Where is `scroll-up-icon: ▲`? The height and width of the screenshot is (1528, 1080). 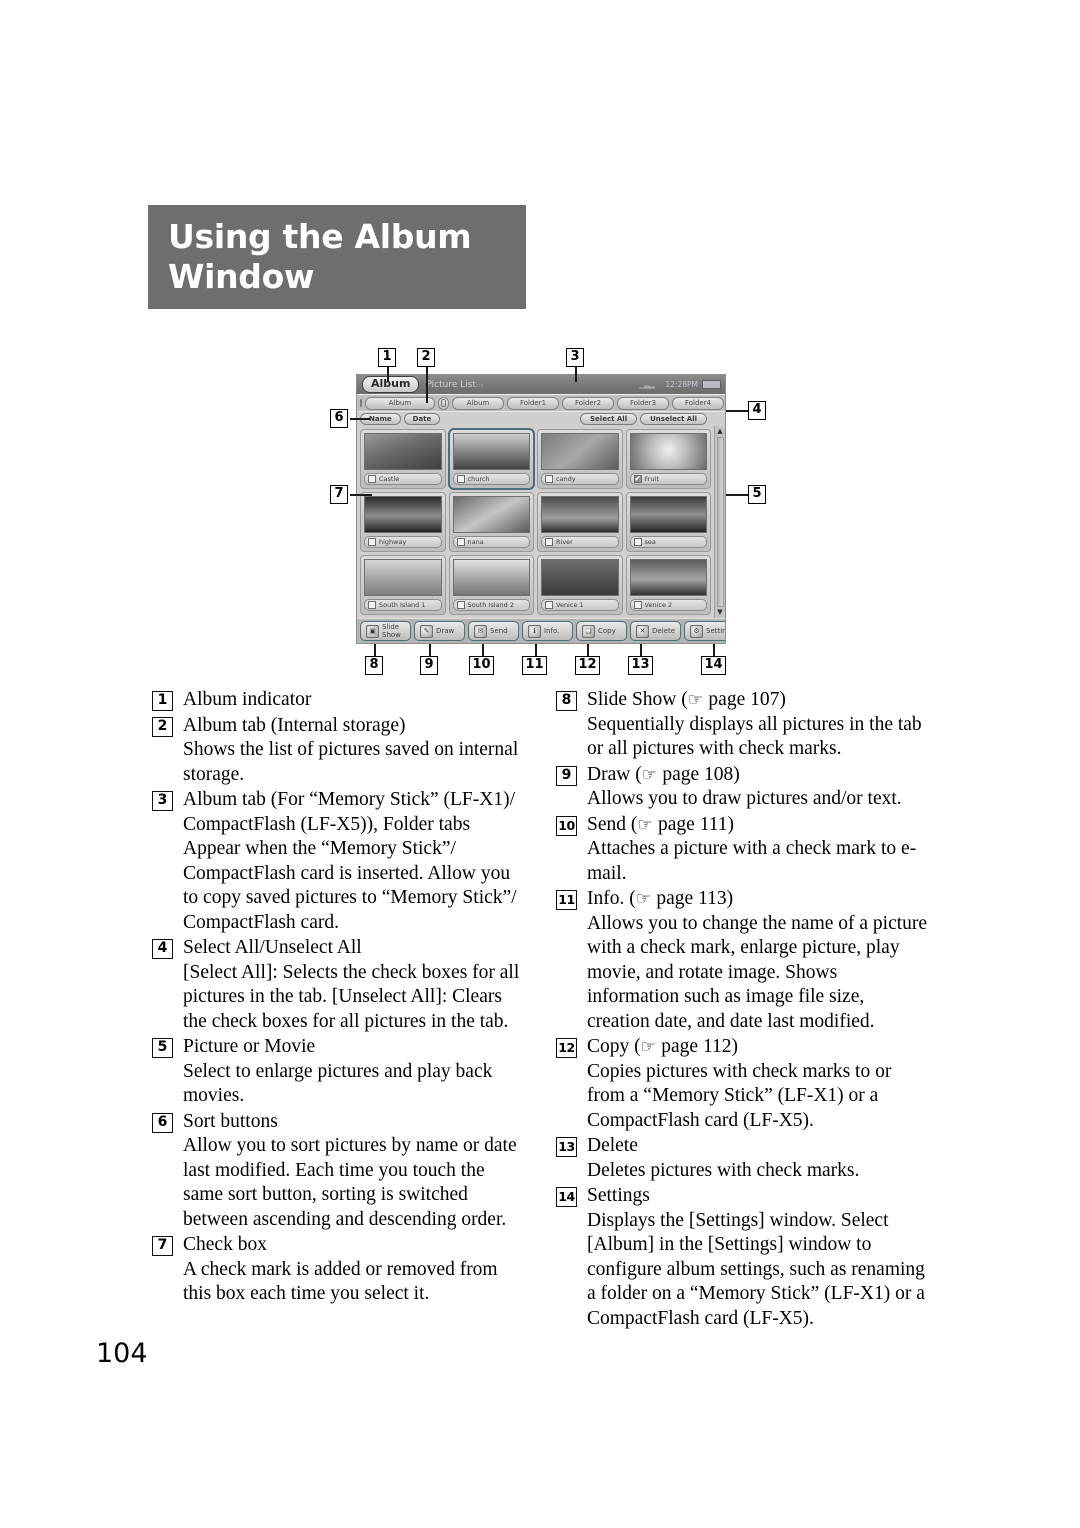 scroll-up-icon: ▲ is located at coordinates (719, 431).